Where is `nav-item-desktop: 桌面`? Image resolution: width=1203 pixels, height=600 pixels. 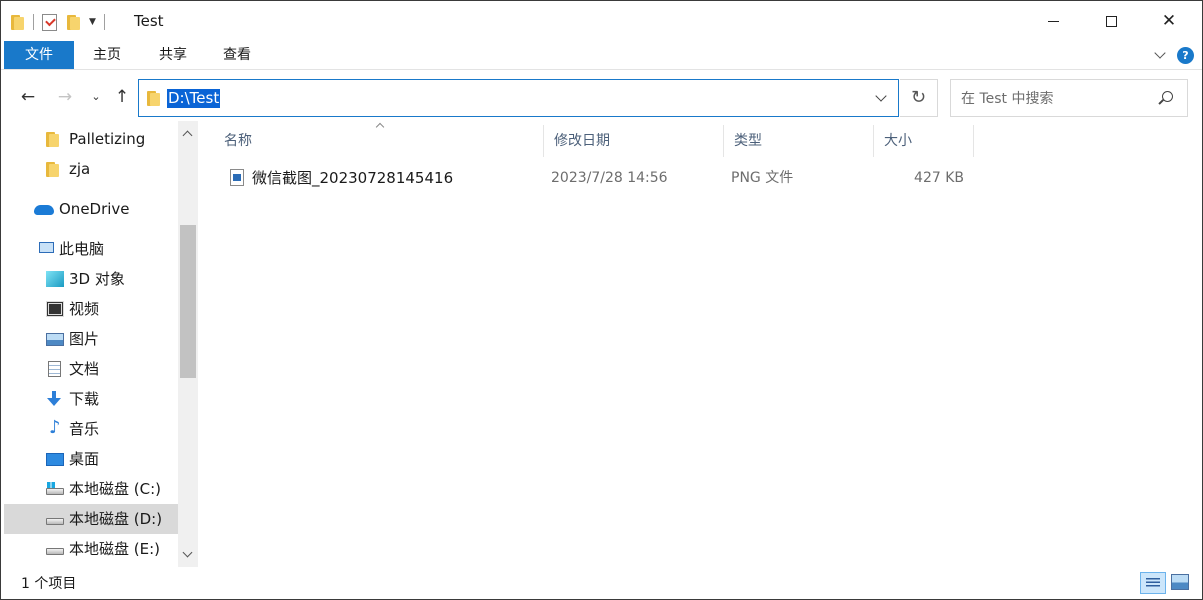 nav-item-desktop: 桌面 is located at coordinates (91, 459).